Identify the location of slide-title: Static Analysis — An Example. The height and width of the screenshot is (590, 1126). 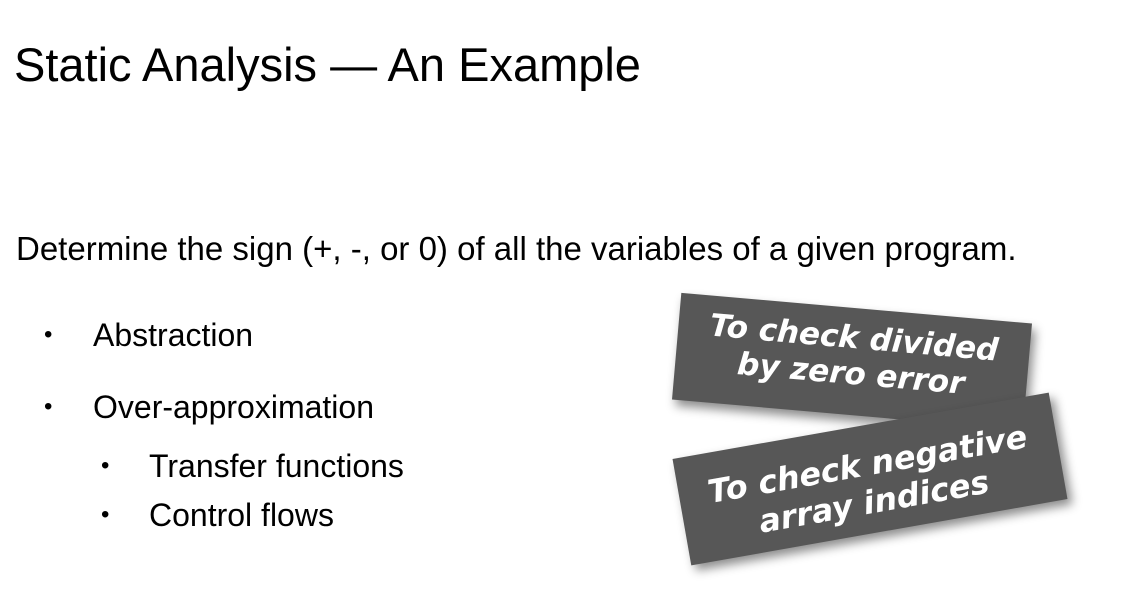
(327, 64).